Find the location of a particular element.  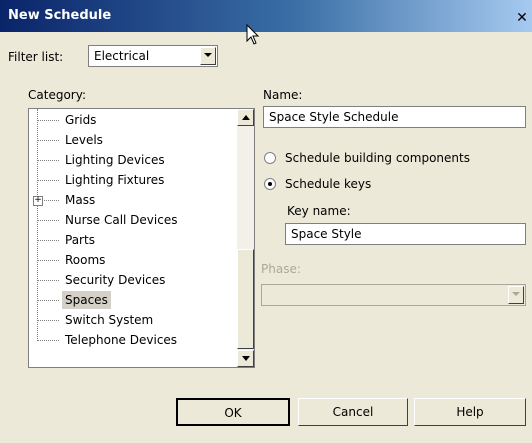

schedule-keys-radio is located at coordinates (270, 184).